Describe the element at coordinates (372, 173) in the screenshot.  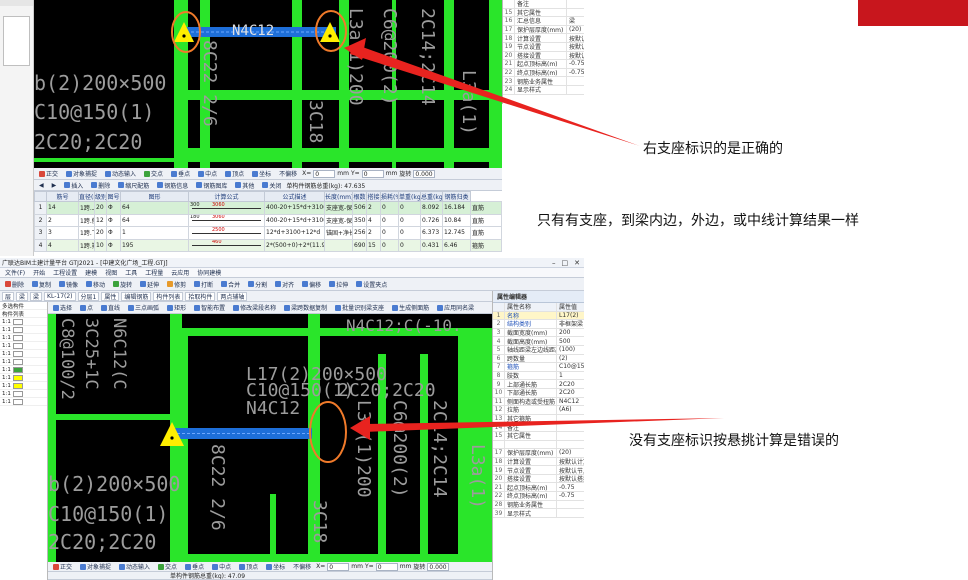
I see `y-coordinate-input: 0` at that location.